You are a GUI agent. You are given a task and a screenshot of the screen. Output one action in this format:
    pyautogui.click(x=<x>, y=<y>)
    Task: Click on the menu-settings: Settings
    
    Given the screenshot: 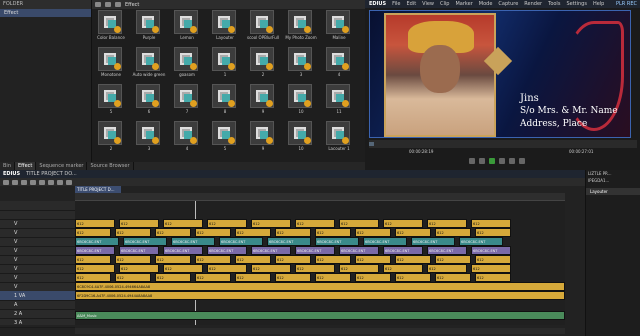 What is the action you would take?
    pyautogui.click(x=576, y=4)
    